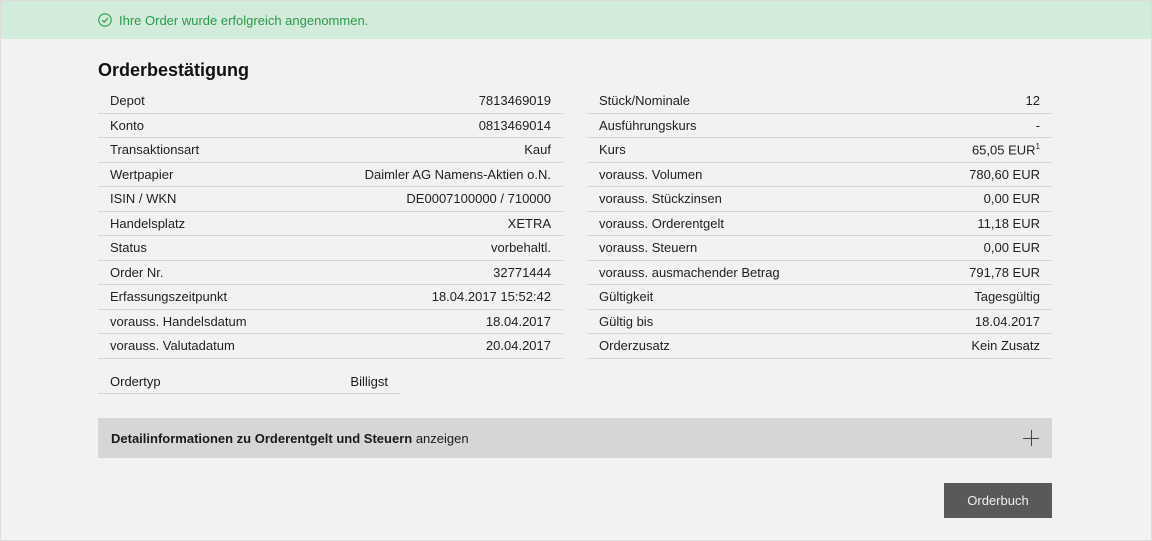 The image size is (1152, 541). What do you see at coordinates (330, 101) in the screenshot?
I see `detail-row: Depot 7813469019` at bounding box center [330, 101].